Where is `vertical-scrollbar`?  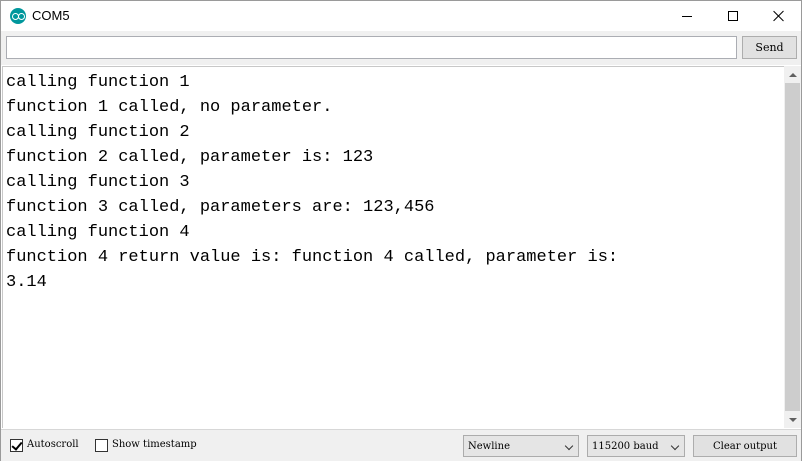 vertical-scrollbar is located at coordinates (792, 247).